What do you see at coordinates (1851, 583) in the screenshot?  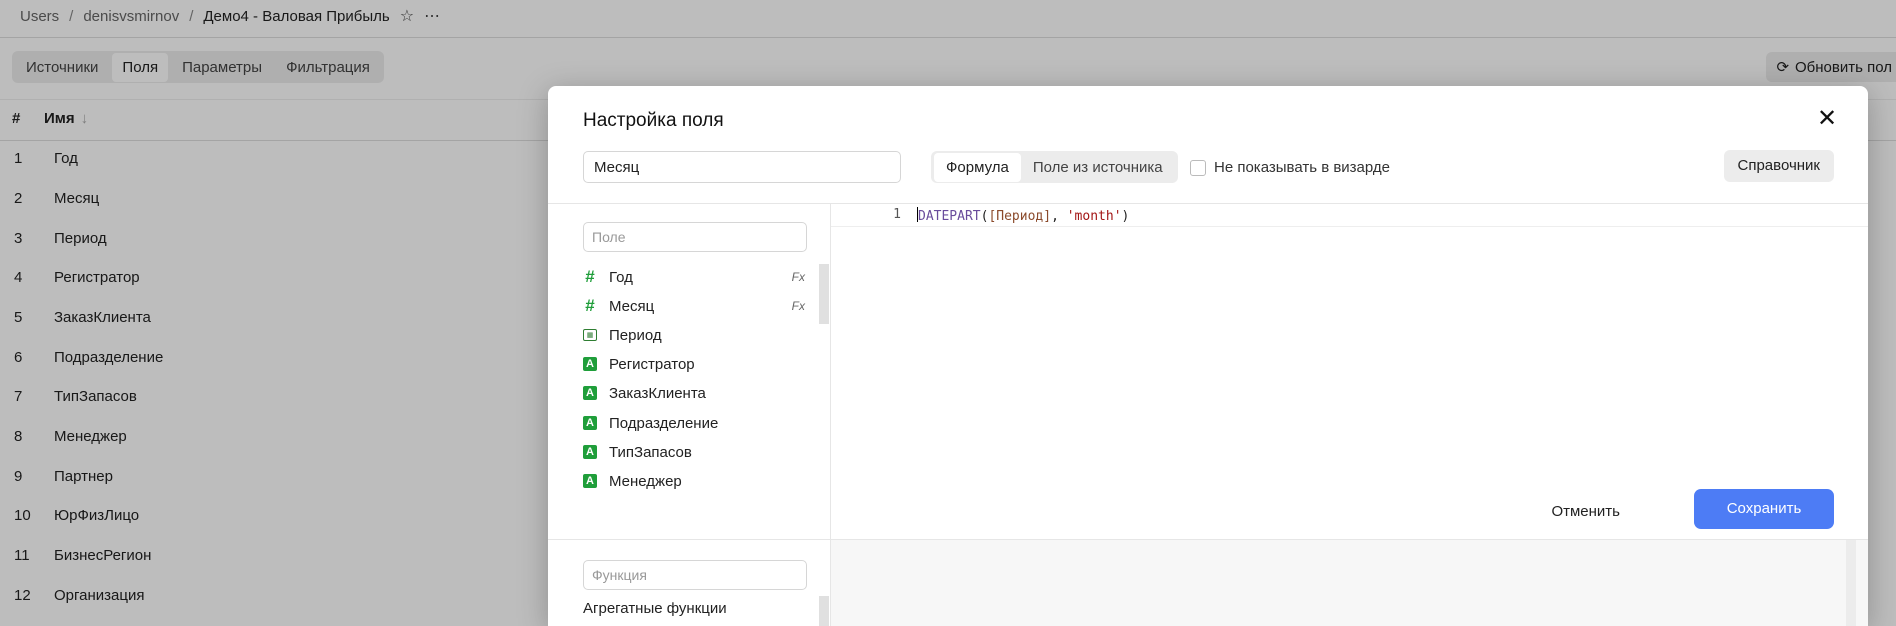 I see `docs-scrollbar` at bounding box center [1851, 583].